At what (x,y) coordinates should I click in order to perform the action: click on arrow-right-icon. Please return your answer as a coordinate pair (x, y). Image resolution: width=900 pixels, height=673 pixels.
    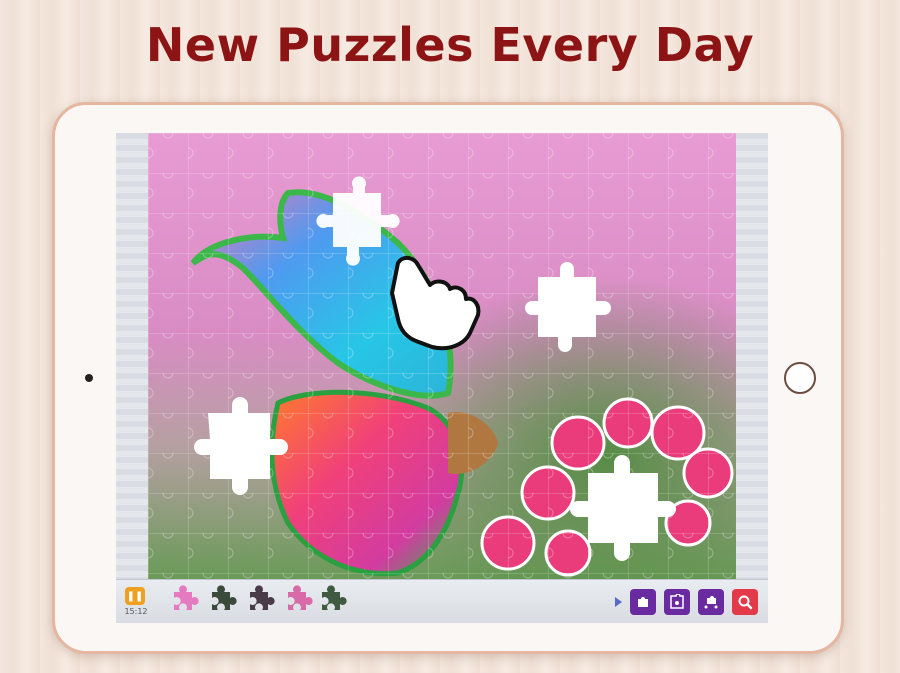
    Looking at the image, I should click on (618, 602).